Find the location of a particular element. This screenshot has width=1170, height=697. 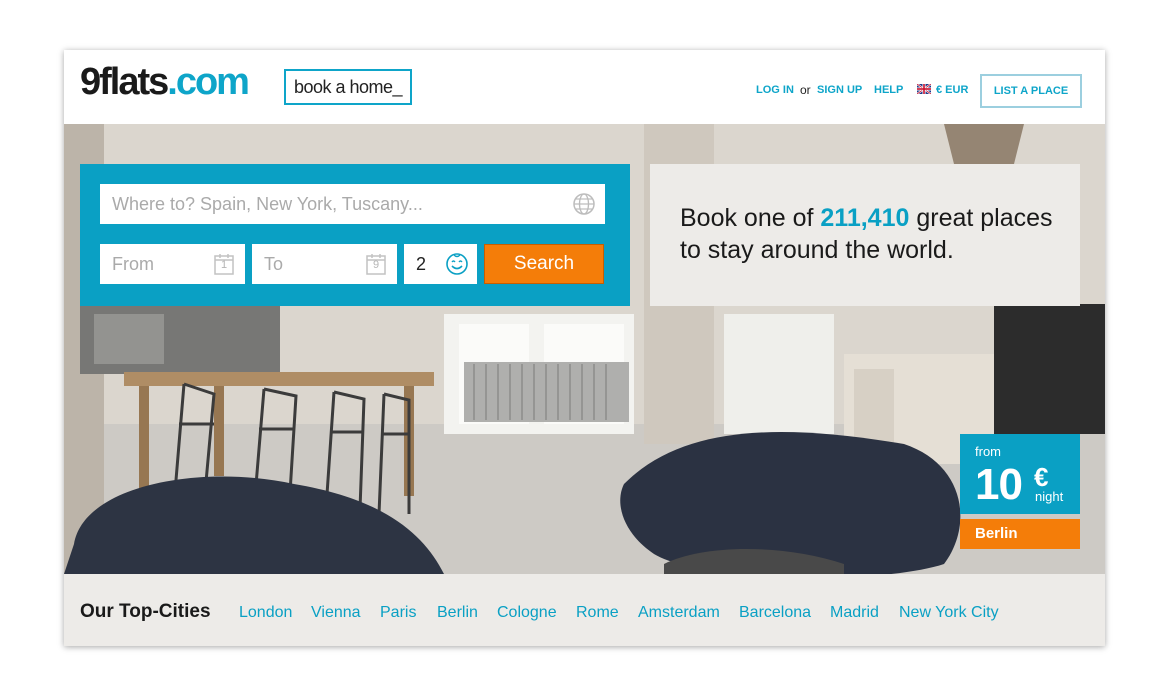

city-link: Berlin is located at coordinates (457, 613).